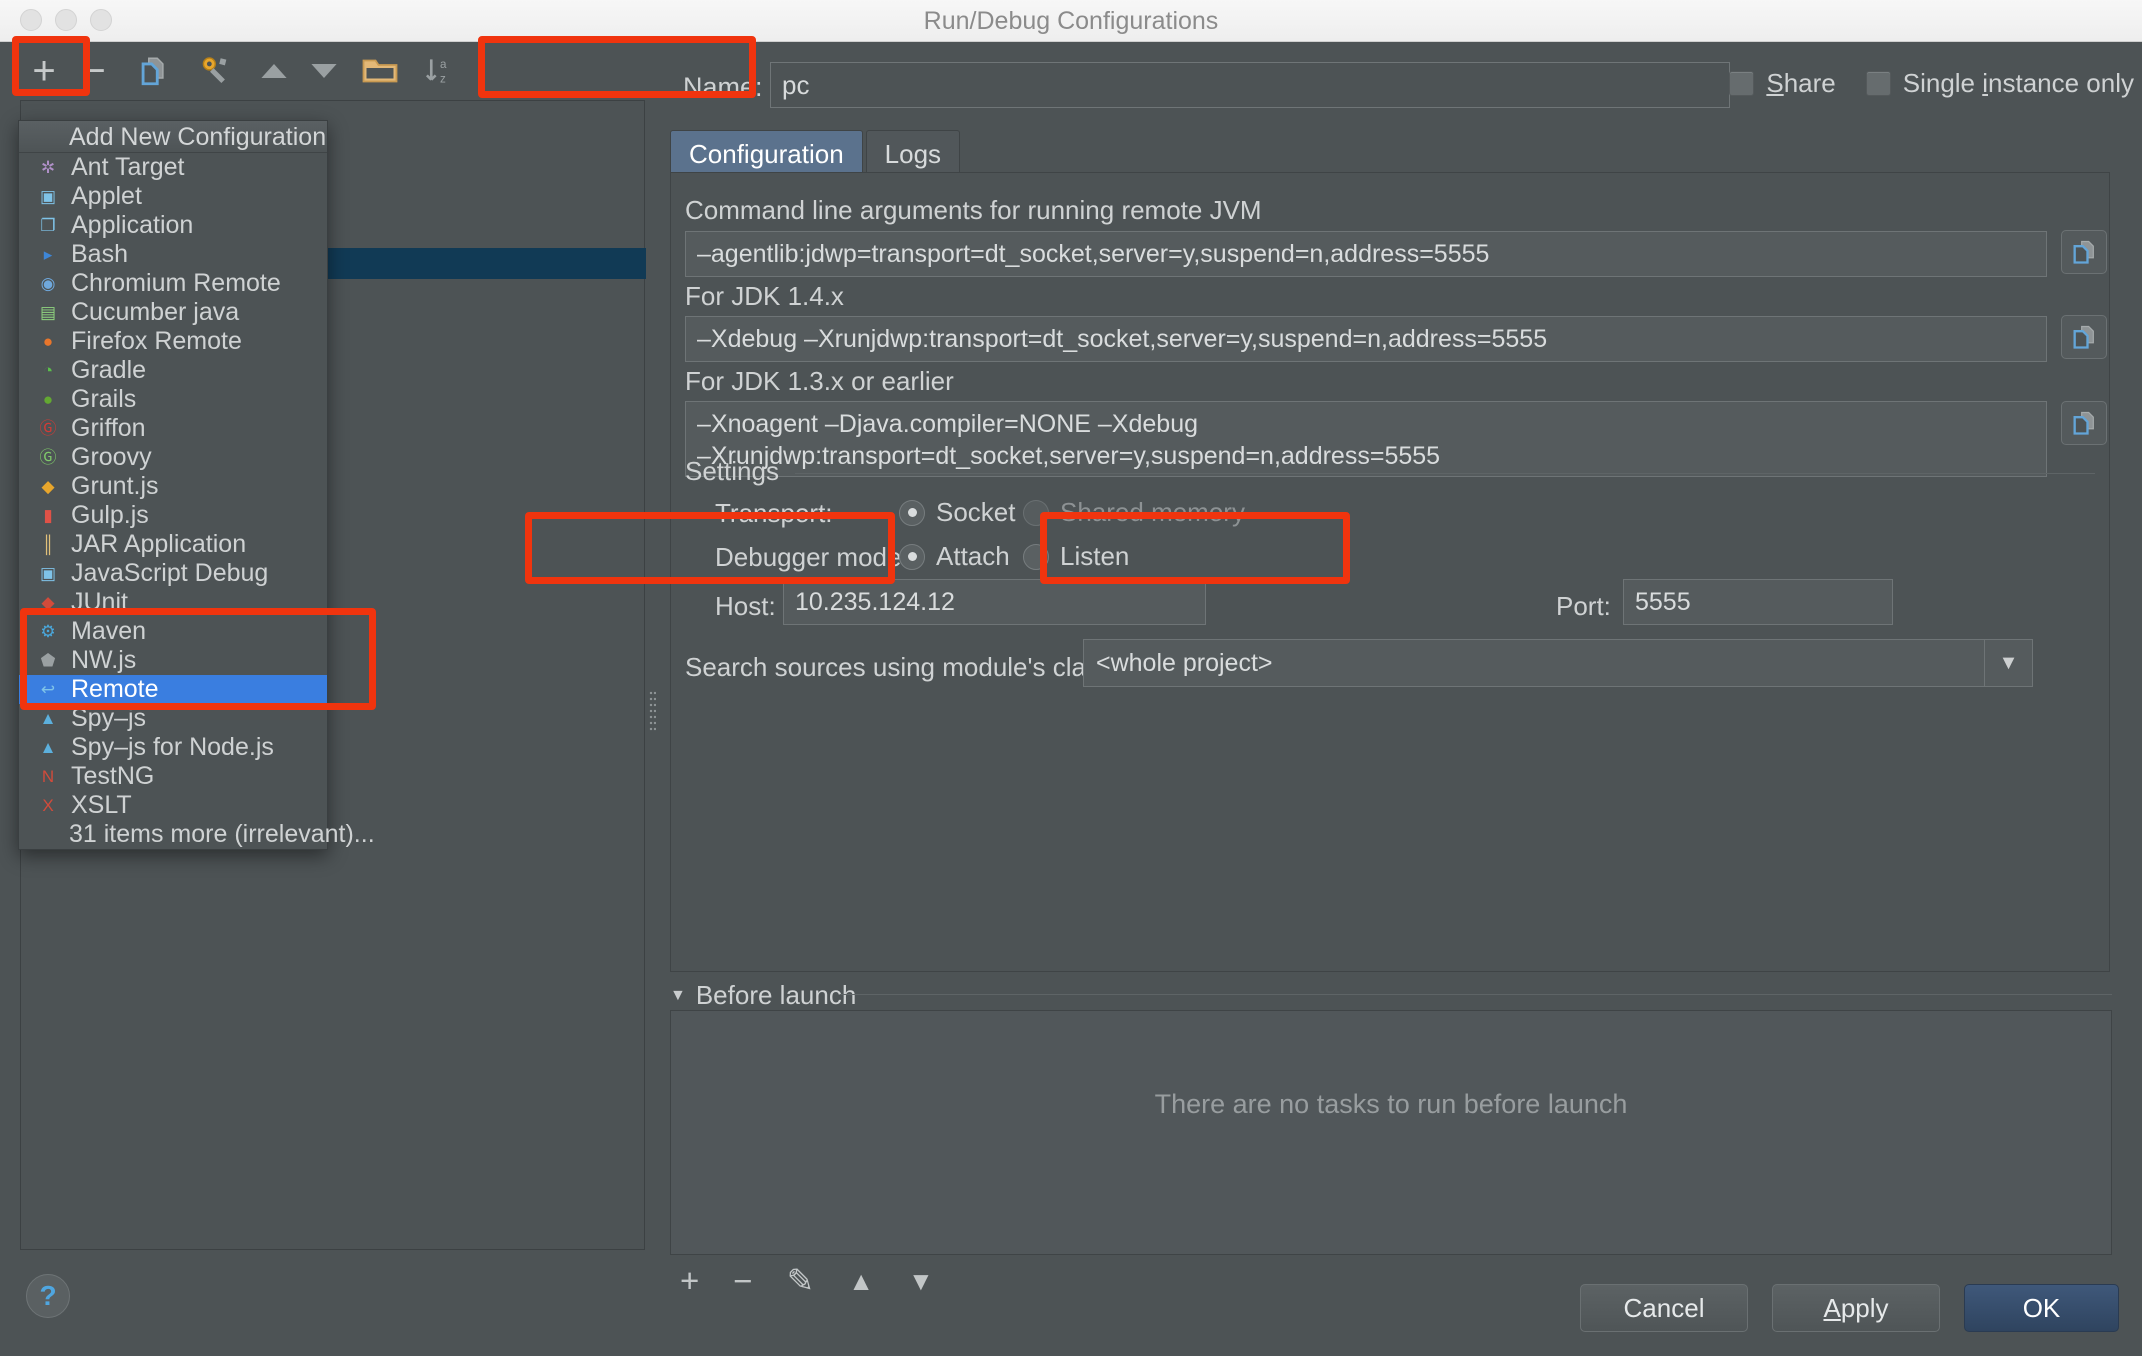  Describe the element at coordinates (173, 399) in the screenshot. I see `menu-item-grails: ● Grails` at that location.